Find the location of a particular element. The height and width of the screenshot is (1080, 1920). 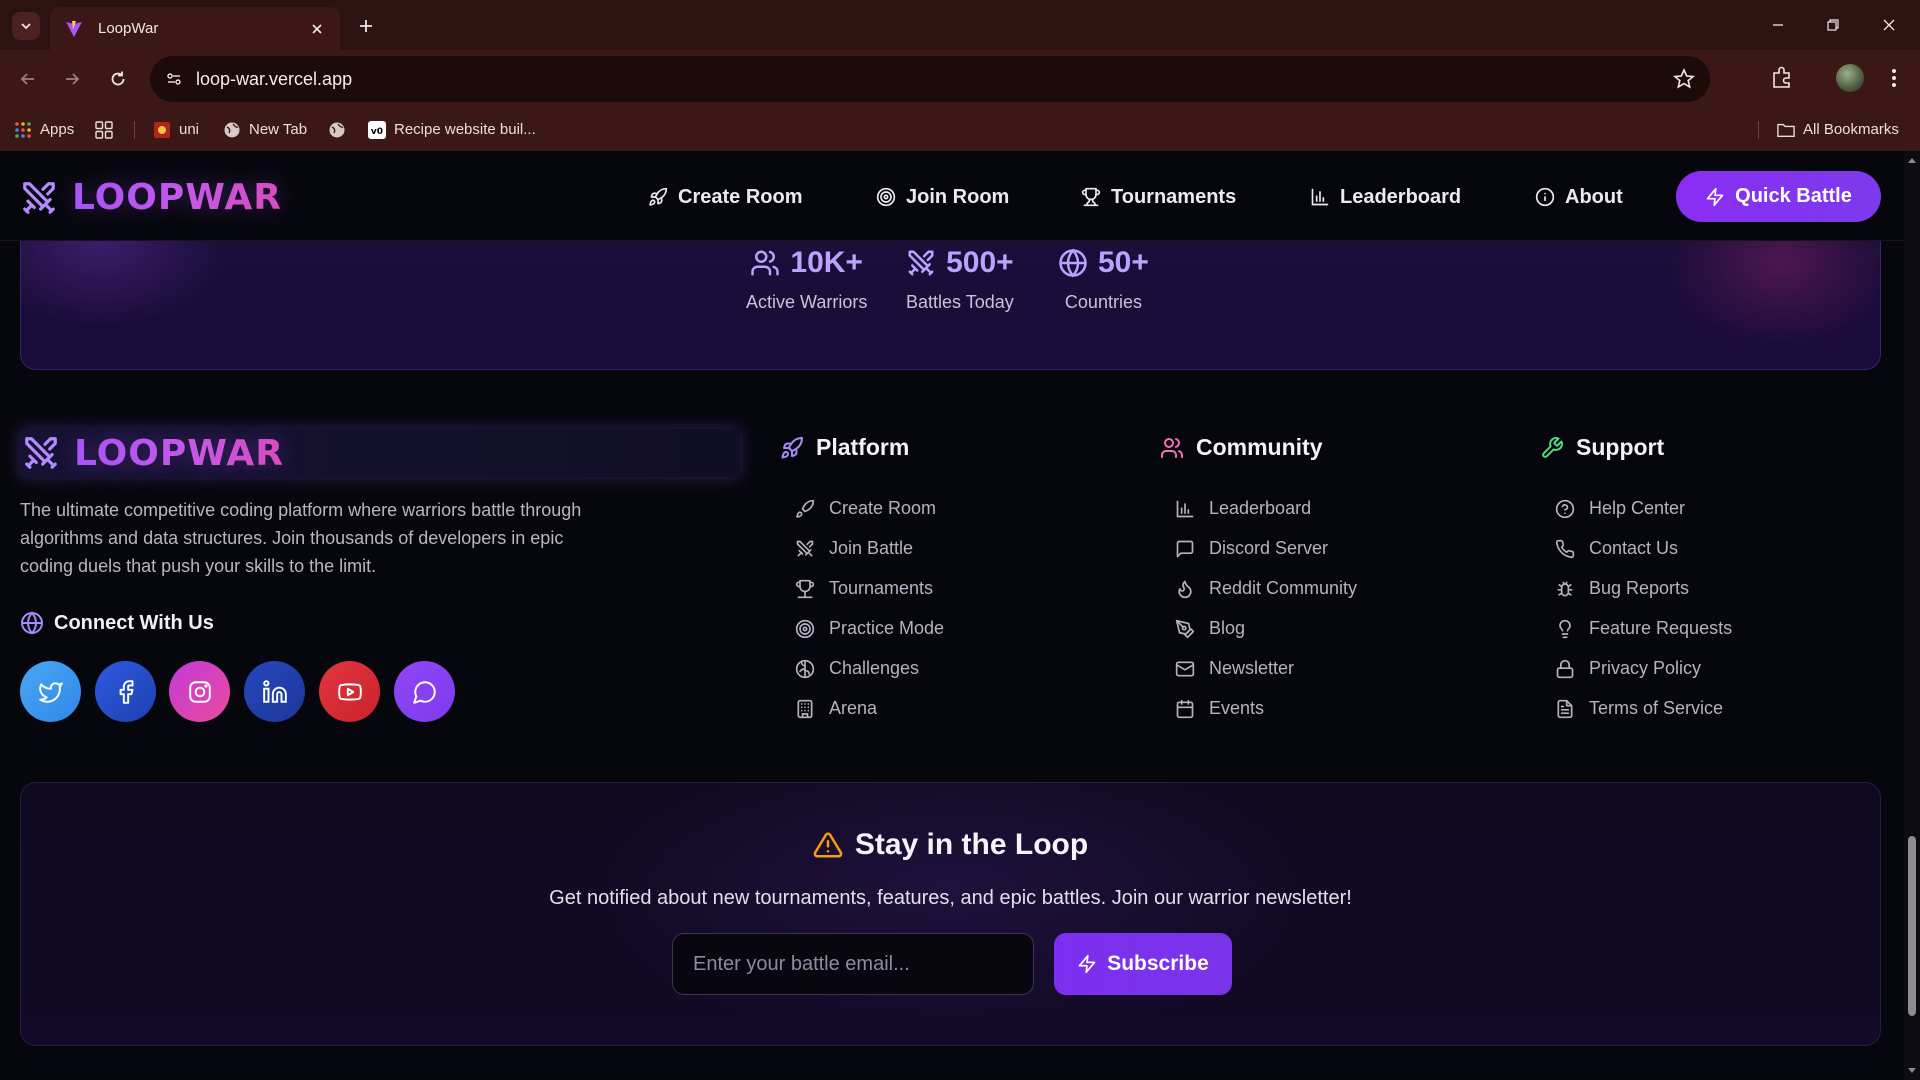

page-scrollbar is located at coordinates (1912, 615).